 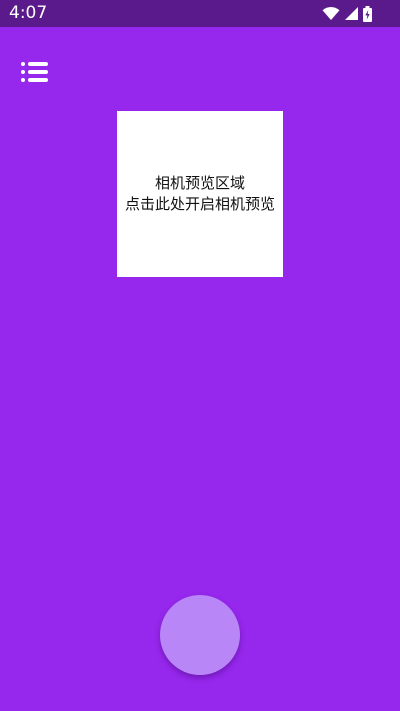 I want to click on battery-charging-icon, so click(x=367, y=13).